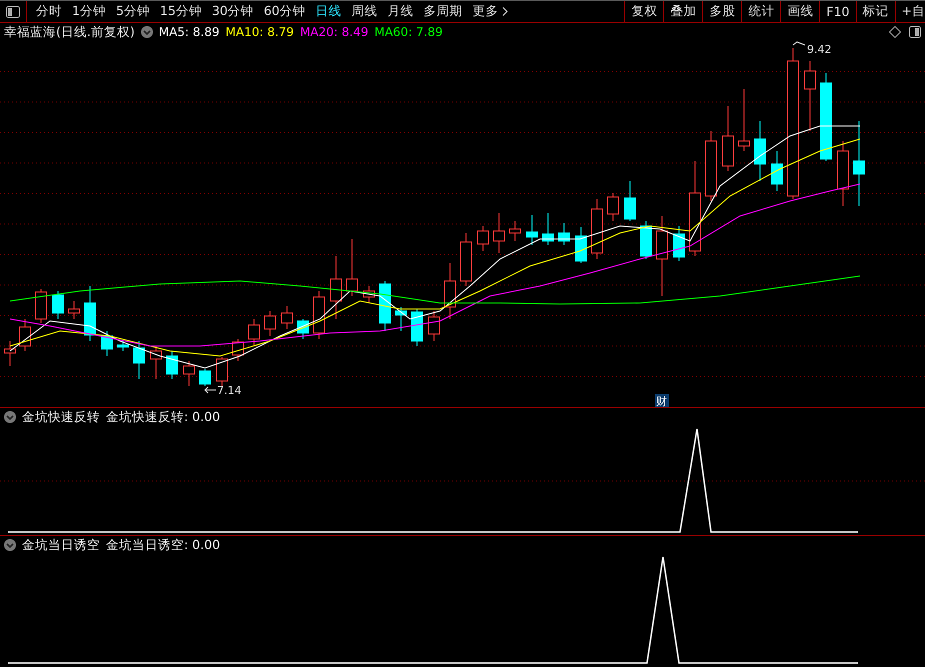  Describe the element at coordinates (132, 11) in the screenshot. I see `period-tab: 5分钟` at that location.